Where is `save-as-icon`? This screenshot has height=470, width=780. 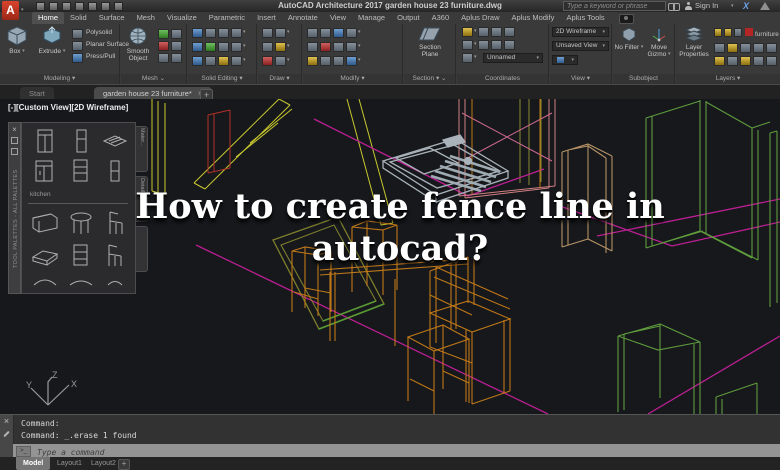
save-as-icon is located at coordinates (79, 6).